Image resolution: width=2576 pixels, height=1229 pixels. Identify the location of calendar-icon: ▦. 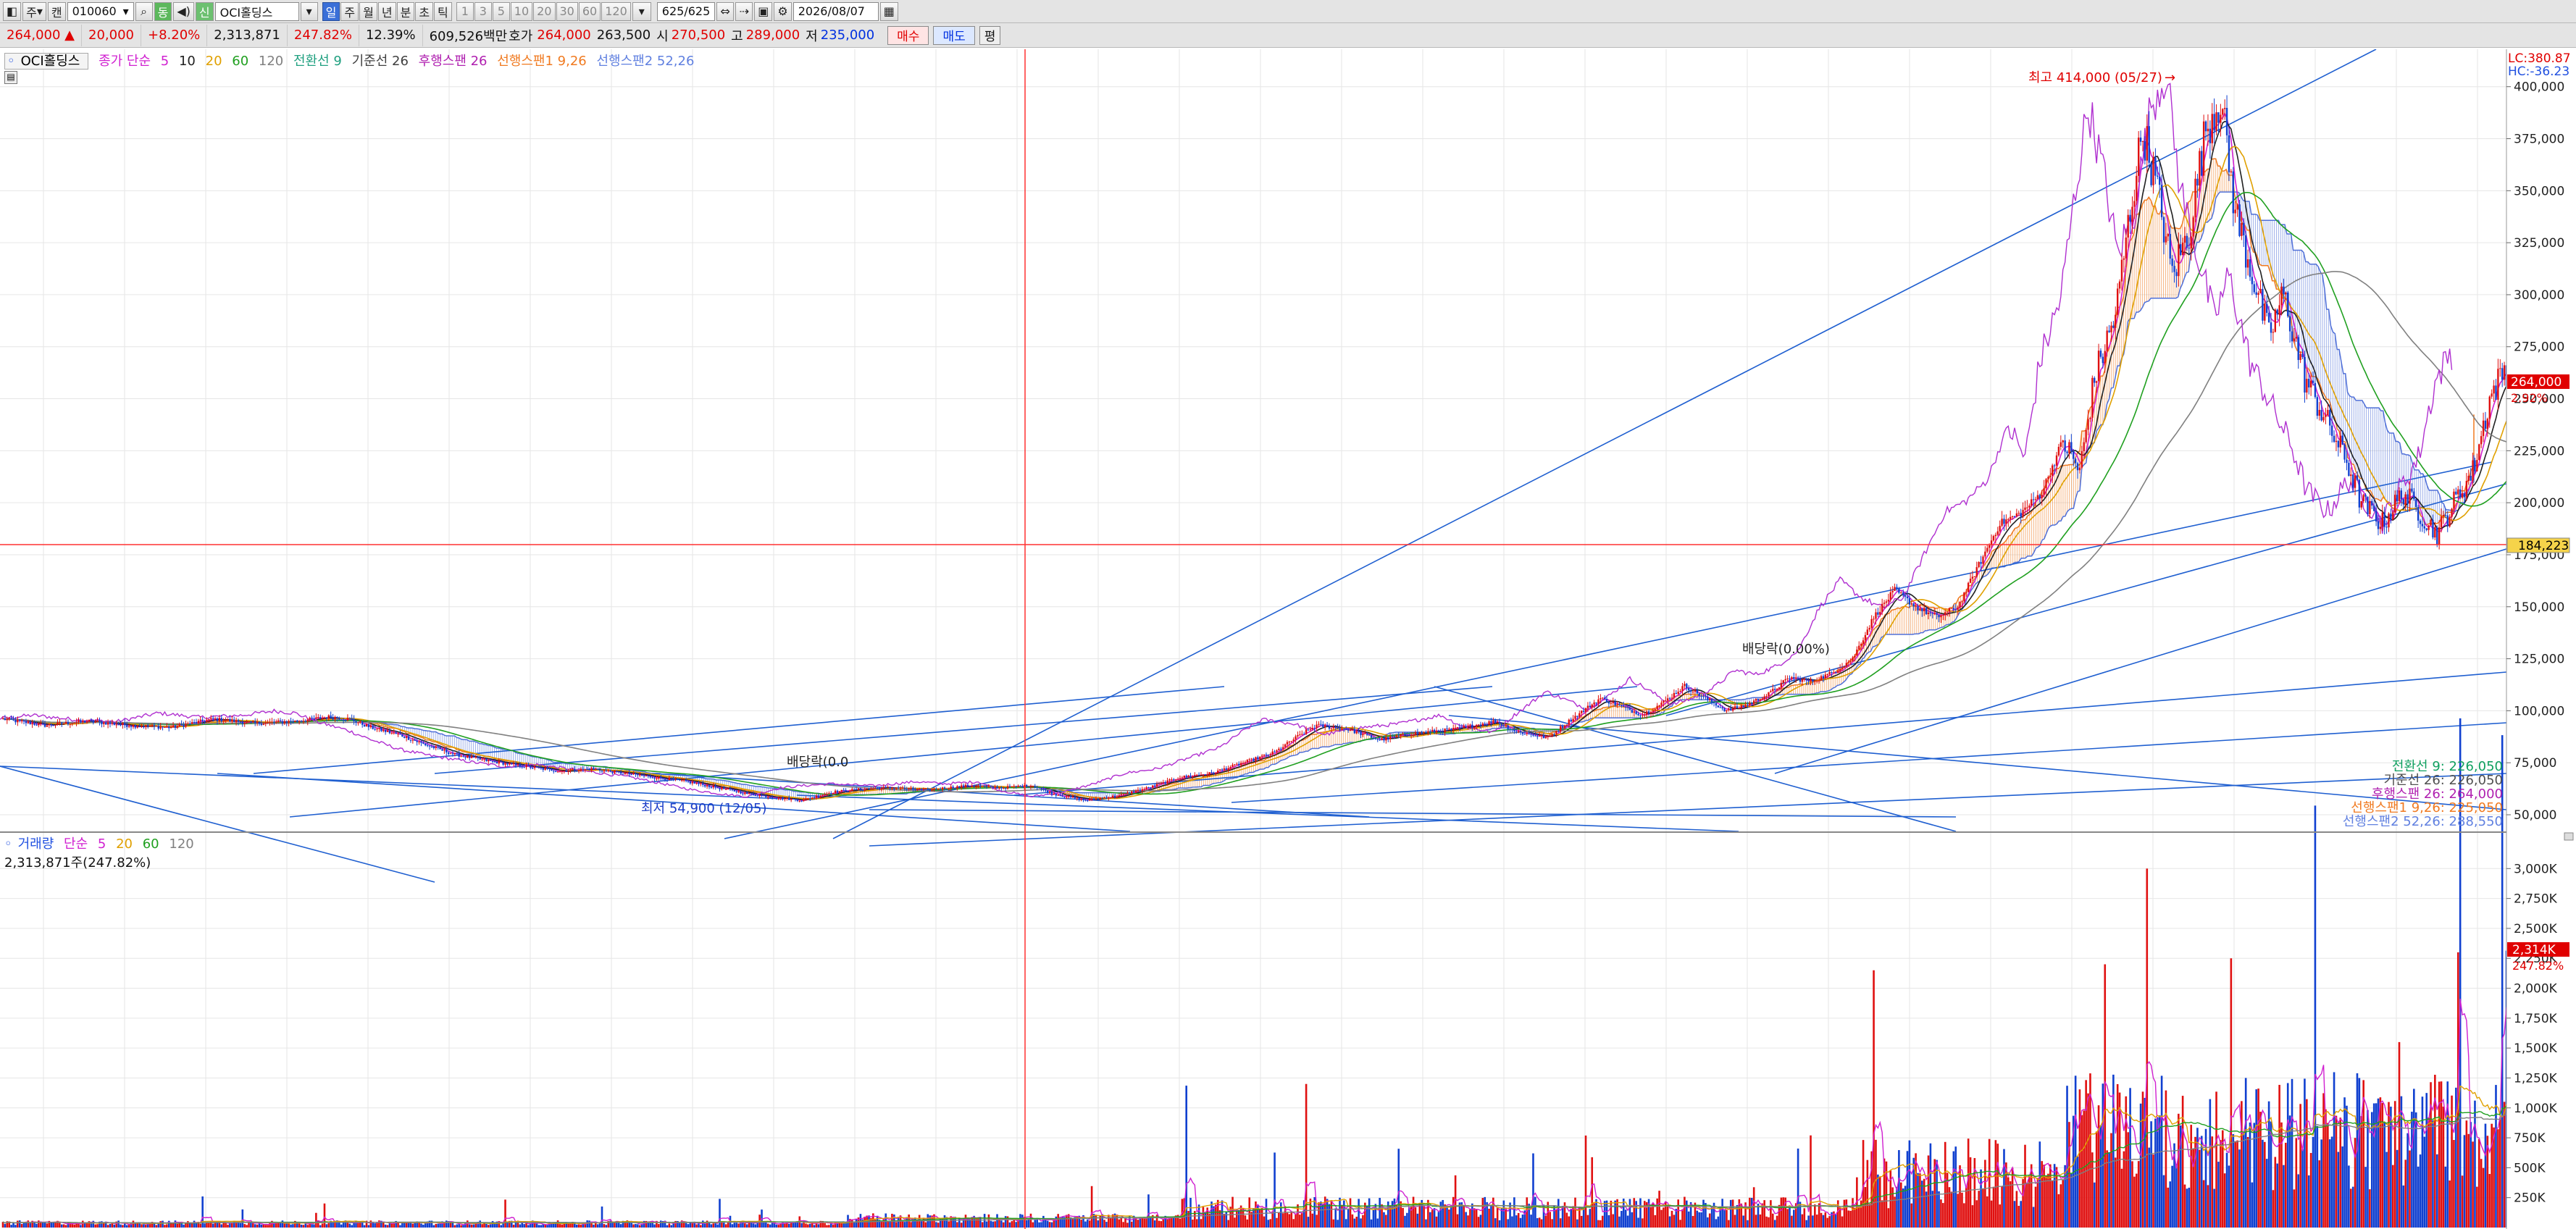
(888, 11).